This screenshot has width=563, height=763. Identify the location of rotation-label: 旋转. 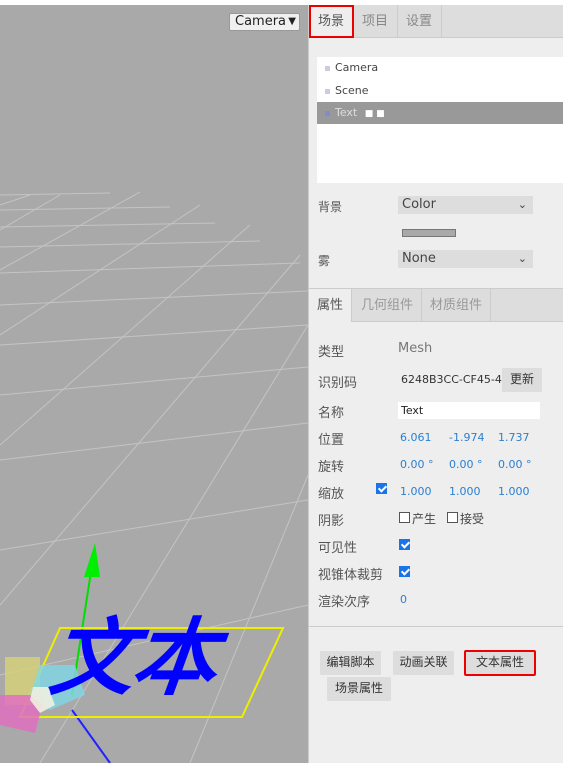
(331, 467).